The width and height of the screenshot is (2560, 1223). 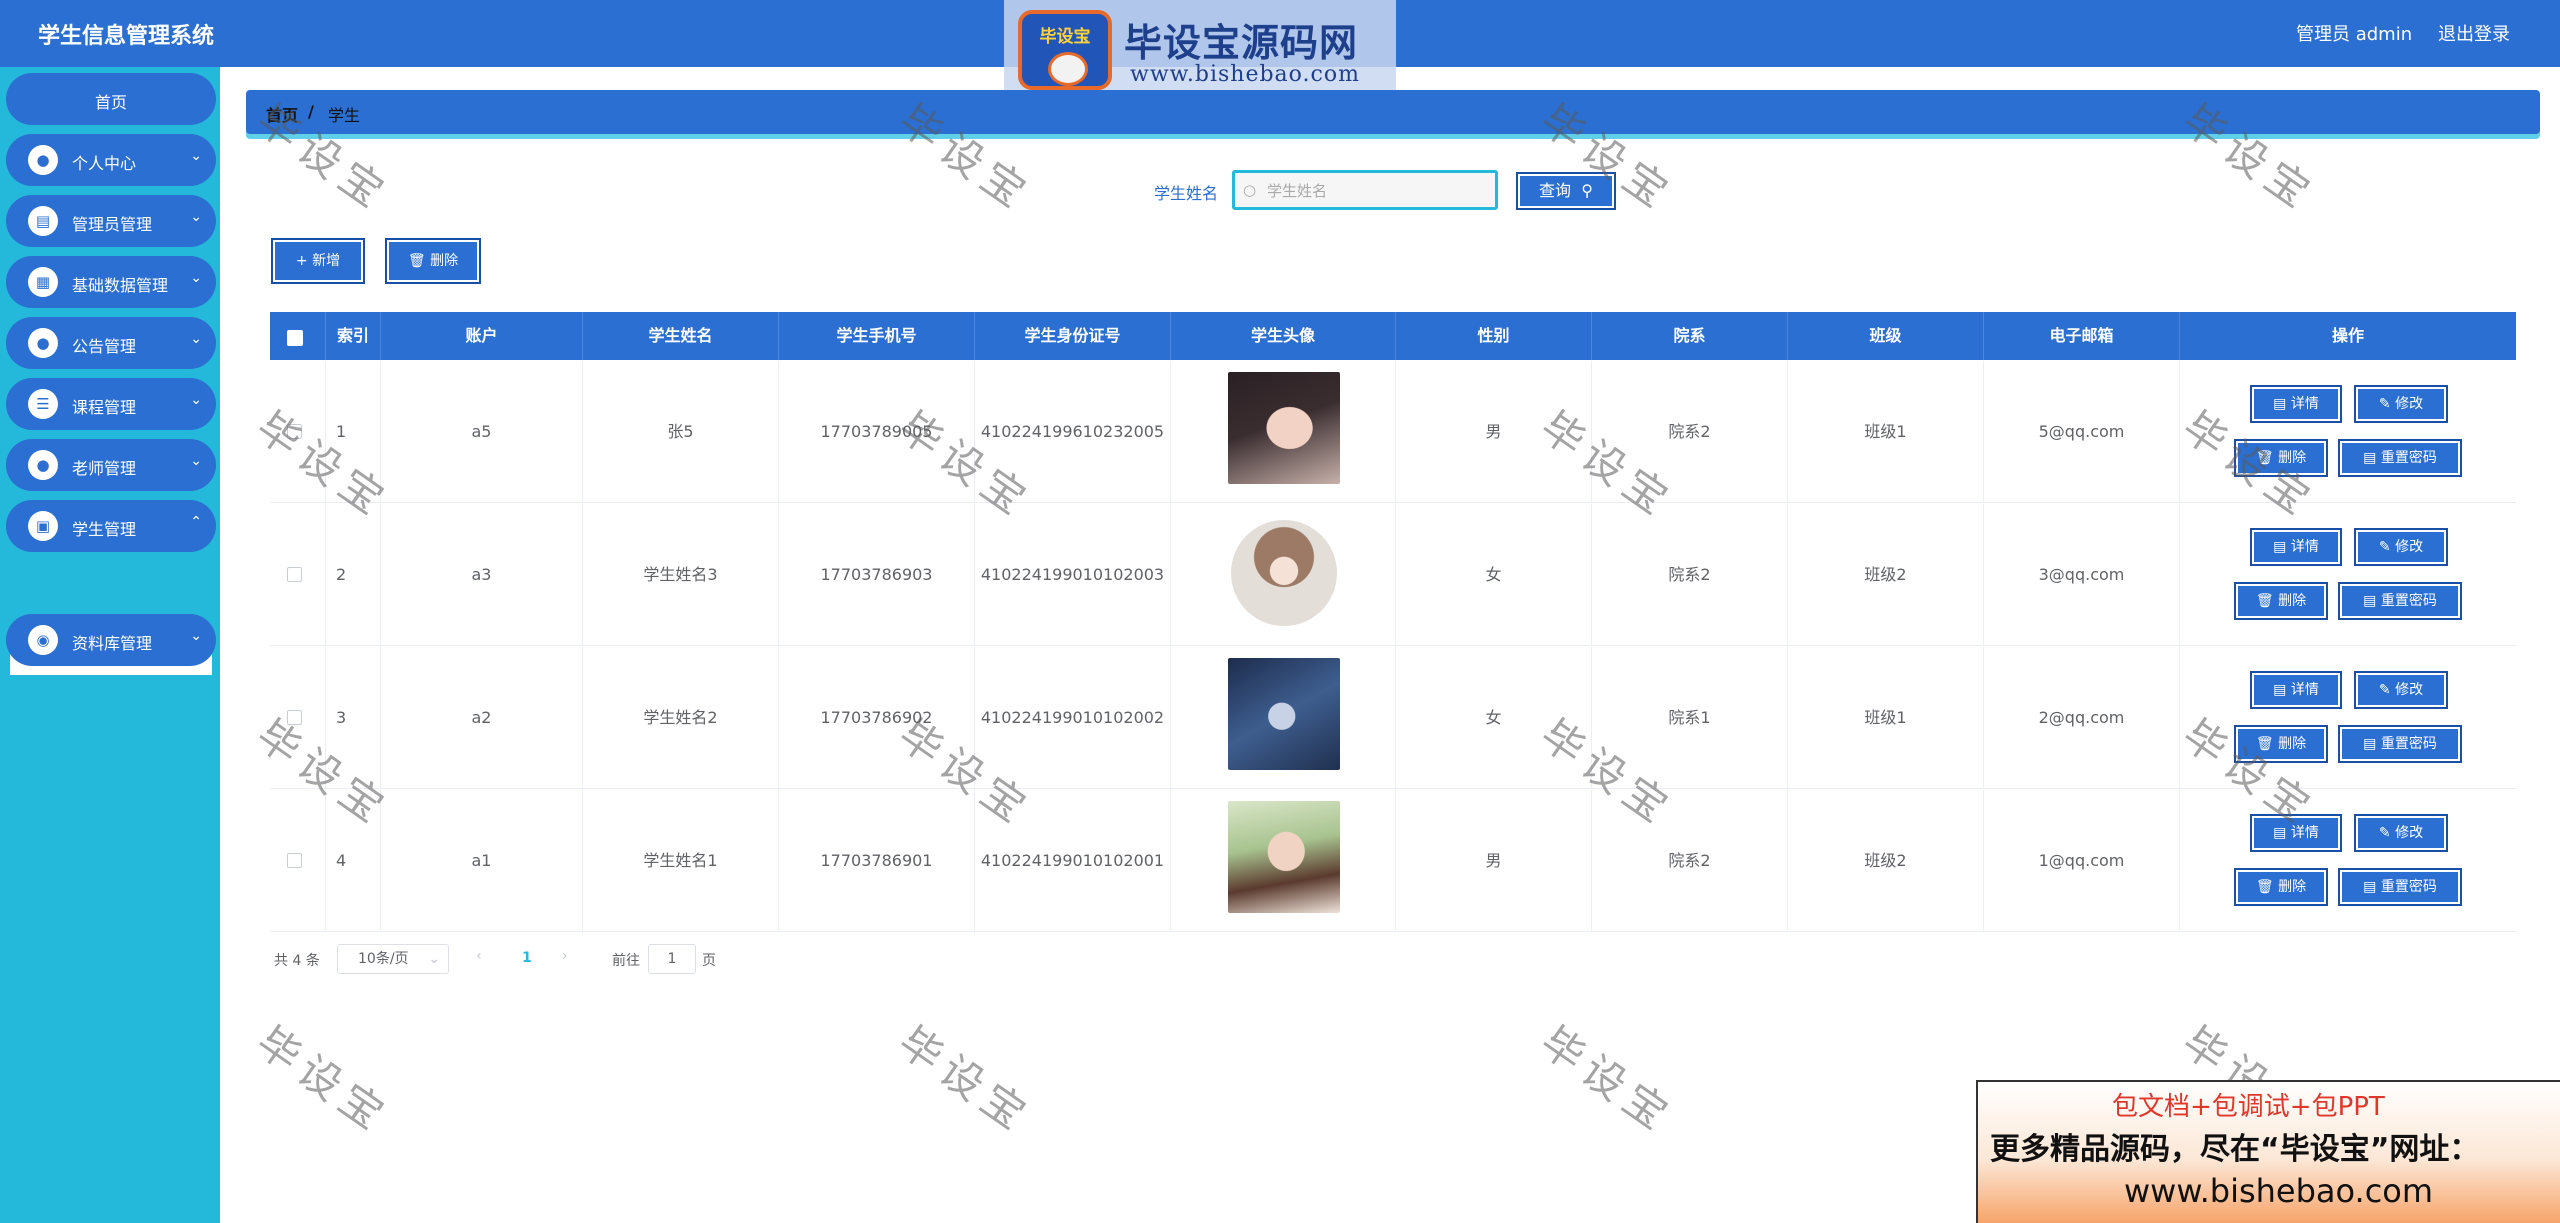 What do you see at coordinates (1494, 432) in the screenshot?
I see `cell-gender: 男` at bounding box center [1494, 432].